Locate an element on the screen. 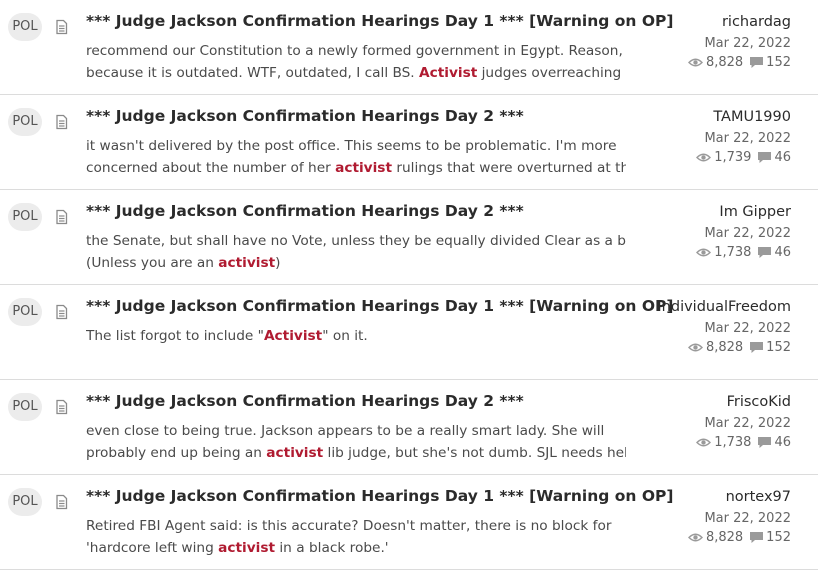  author-link: nortex97 is located at coordinates (758, 497).